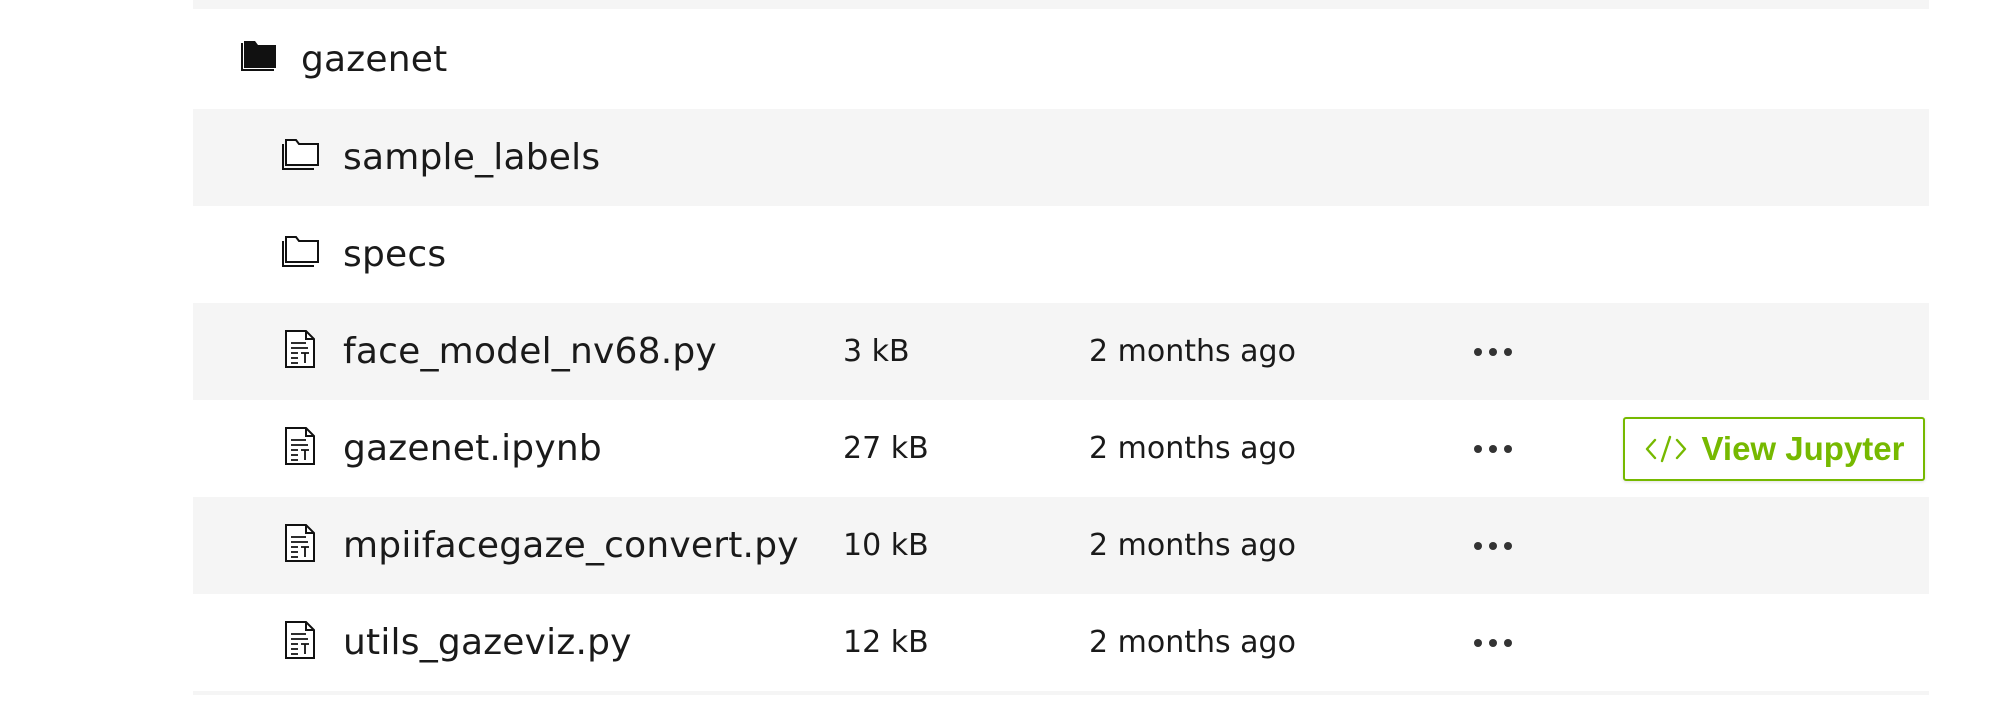 The image size is (1992, 701). What do you see at coordinates (1061, 59) in the screenshot?
I see `tree-row-folder-gazenet: gazenet` at bounding box center [1061, 59].